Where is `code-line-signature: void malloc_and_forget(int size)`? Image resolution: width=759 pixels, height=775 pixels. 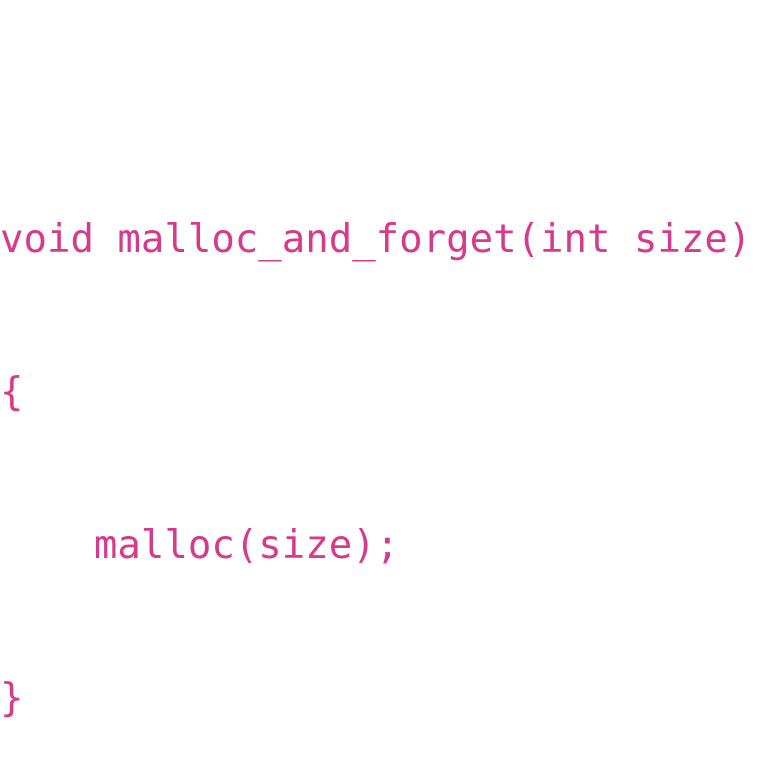
code-line-signature: void malloc_and_forget(int size) is located at coordinates (376, 239).